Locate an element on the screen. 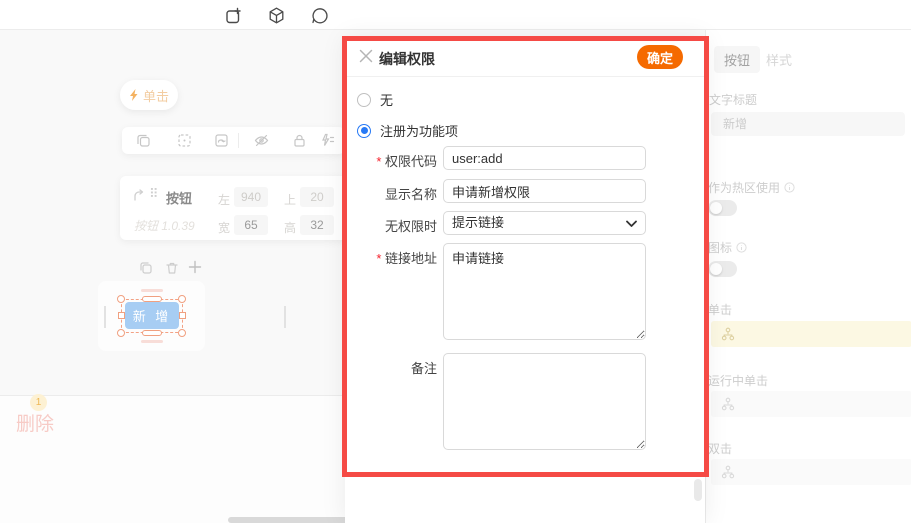 The image size is (911, 523). modal-vertical-scrollbar is located at coordinates (698, 490).